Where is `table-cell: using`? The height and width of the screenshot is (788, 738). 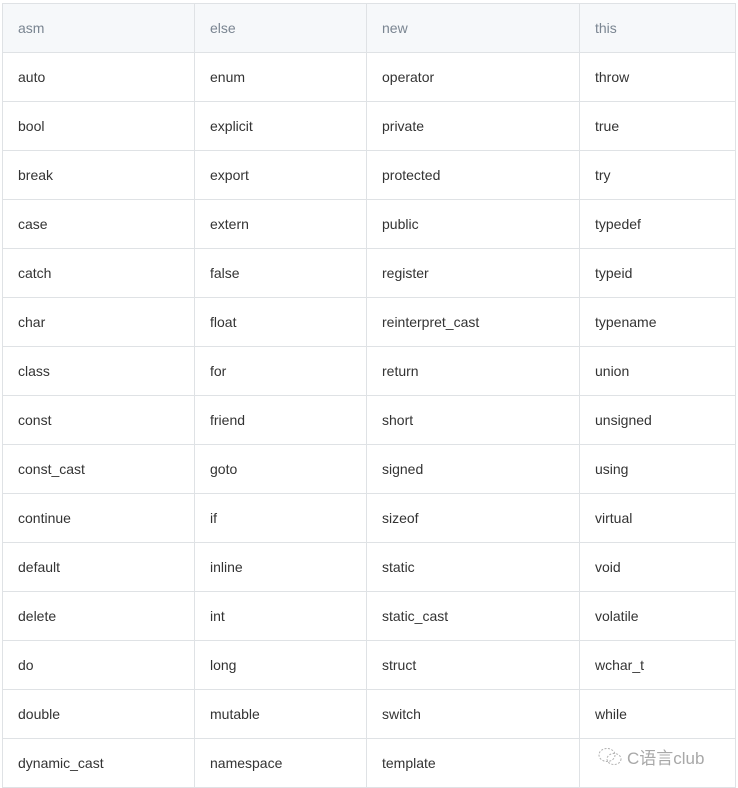 table-cell: using is located at coordinates (657, 469).